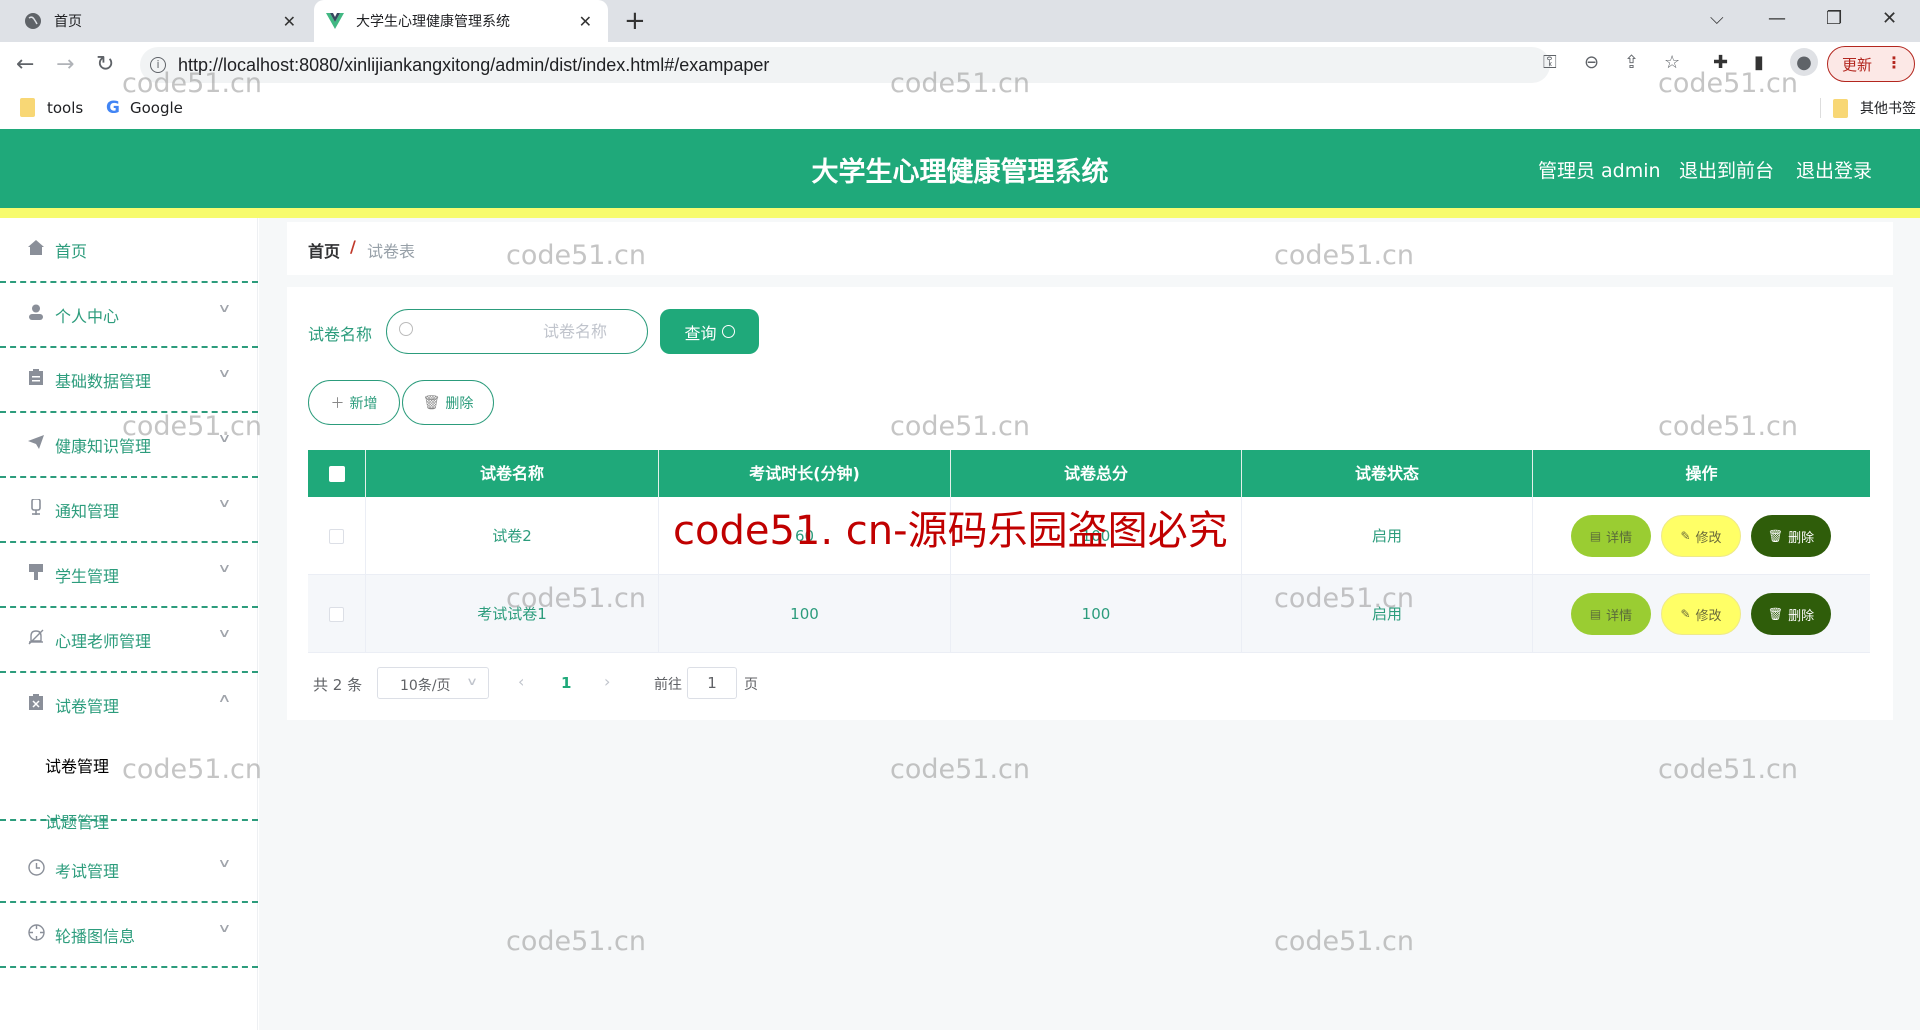  Describe the element at coordinates (129, 640) in the screenshot. I see `sidebar-item-teachers: 心理老师管理 ∨` at that location.